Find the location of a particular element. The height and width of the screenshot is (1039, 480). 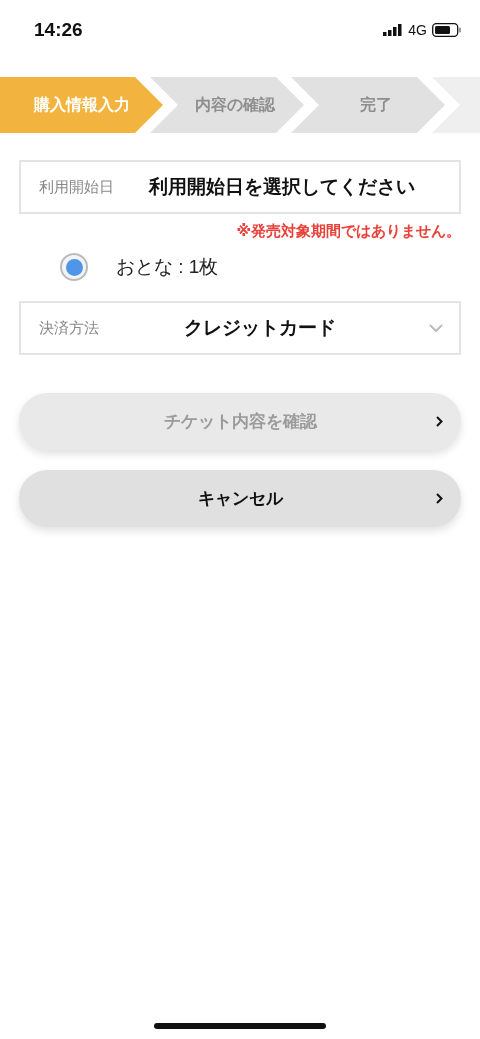

field-label: 決済方法 is located at coordinates (69, 328).